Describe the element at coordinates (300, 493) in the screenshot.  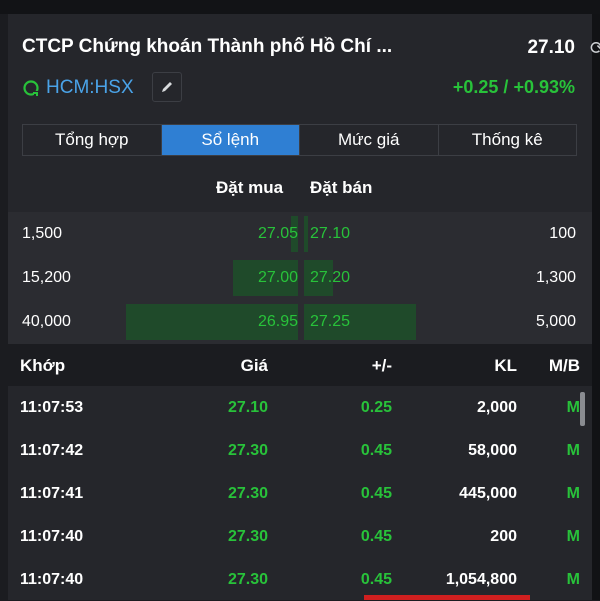
I see `trade-row: 11:07:41 27.30 0.45 445,000 M` at that location.